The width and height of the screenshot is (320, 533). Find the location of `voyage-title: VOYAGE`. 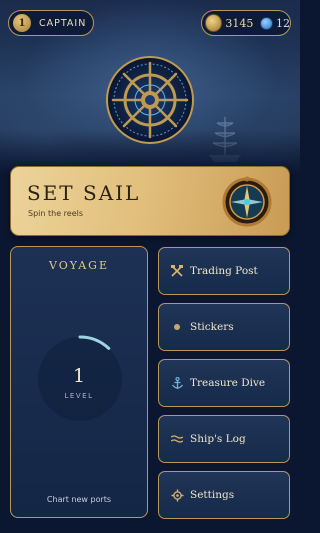

voyage-title: VOYAGE is located at coordinates (79, 265).